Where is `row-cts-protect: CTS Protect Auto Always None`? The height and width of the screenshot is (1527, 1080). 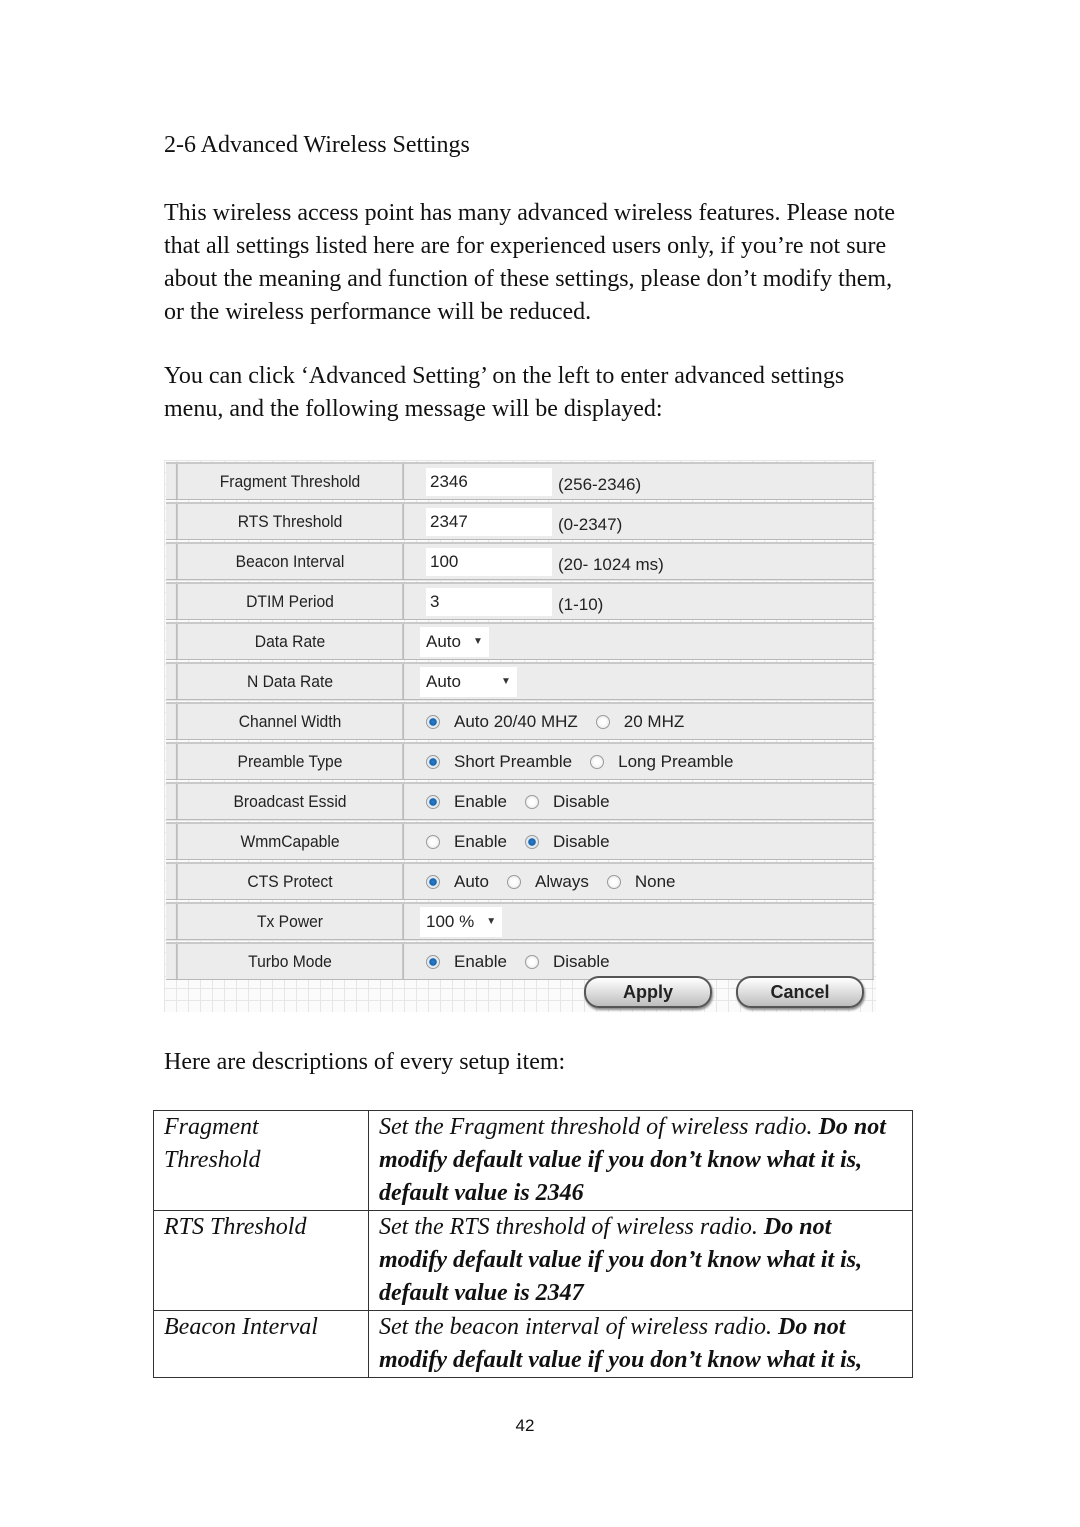
row-cts-protect: CTS Protect Auto Always None is located at coordinates (520, 881).